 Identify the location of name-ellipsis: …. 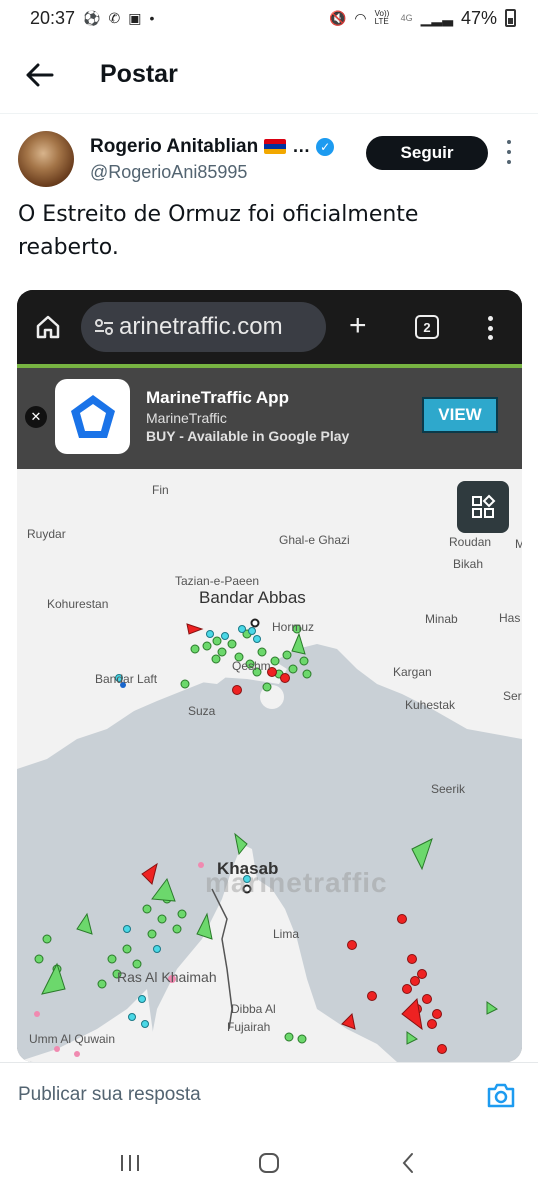
(301, 146).